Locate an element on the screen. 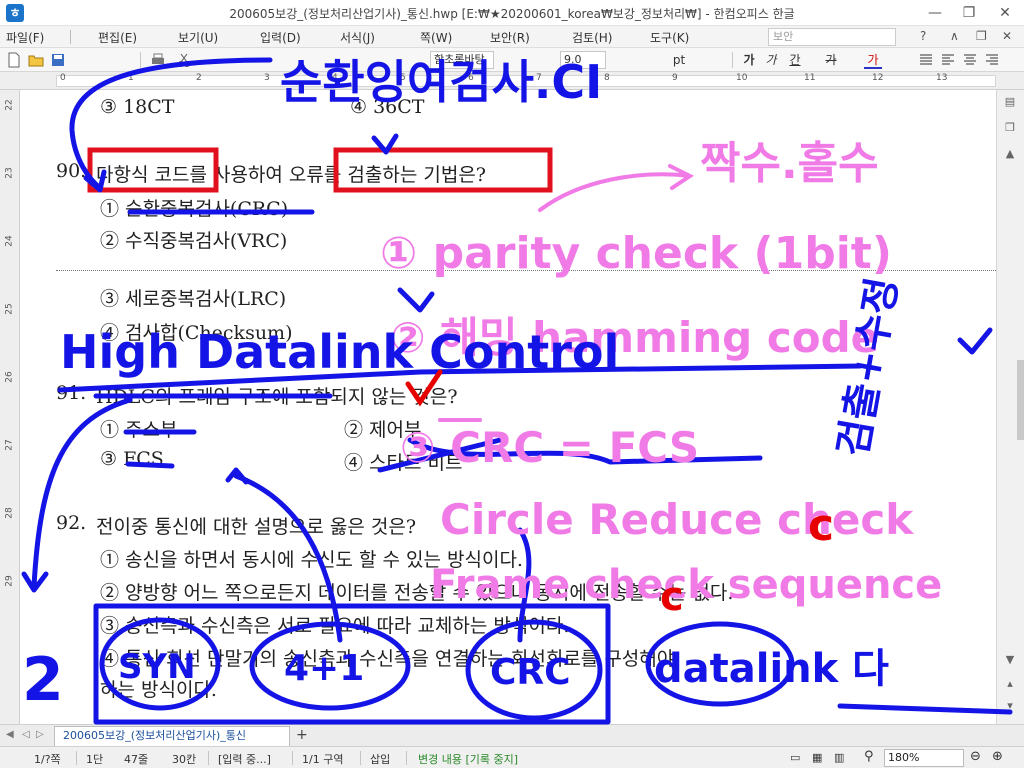  vruler-number: 25 is located at coordinates (9, 309).